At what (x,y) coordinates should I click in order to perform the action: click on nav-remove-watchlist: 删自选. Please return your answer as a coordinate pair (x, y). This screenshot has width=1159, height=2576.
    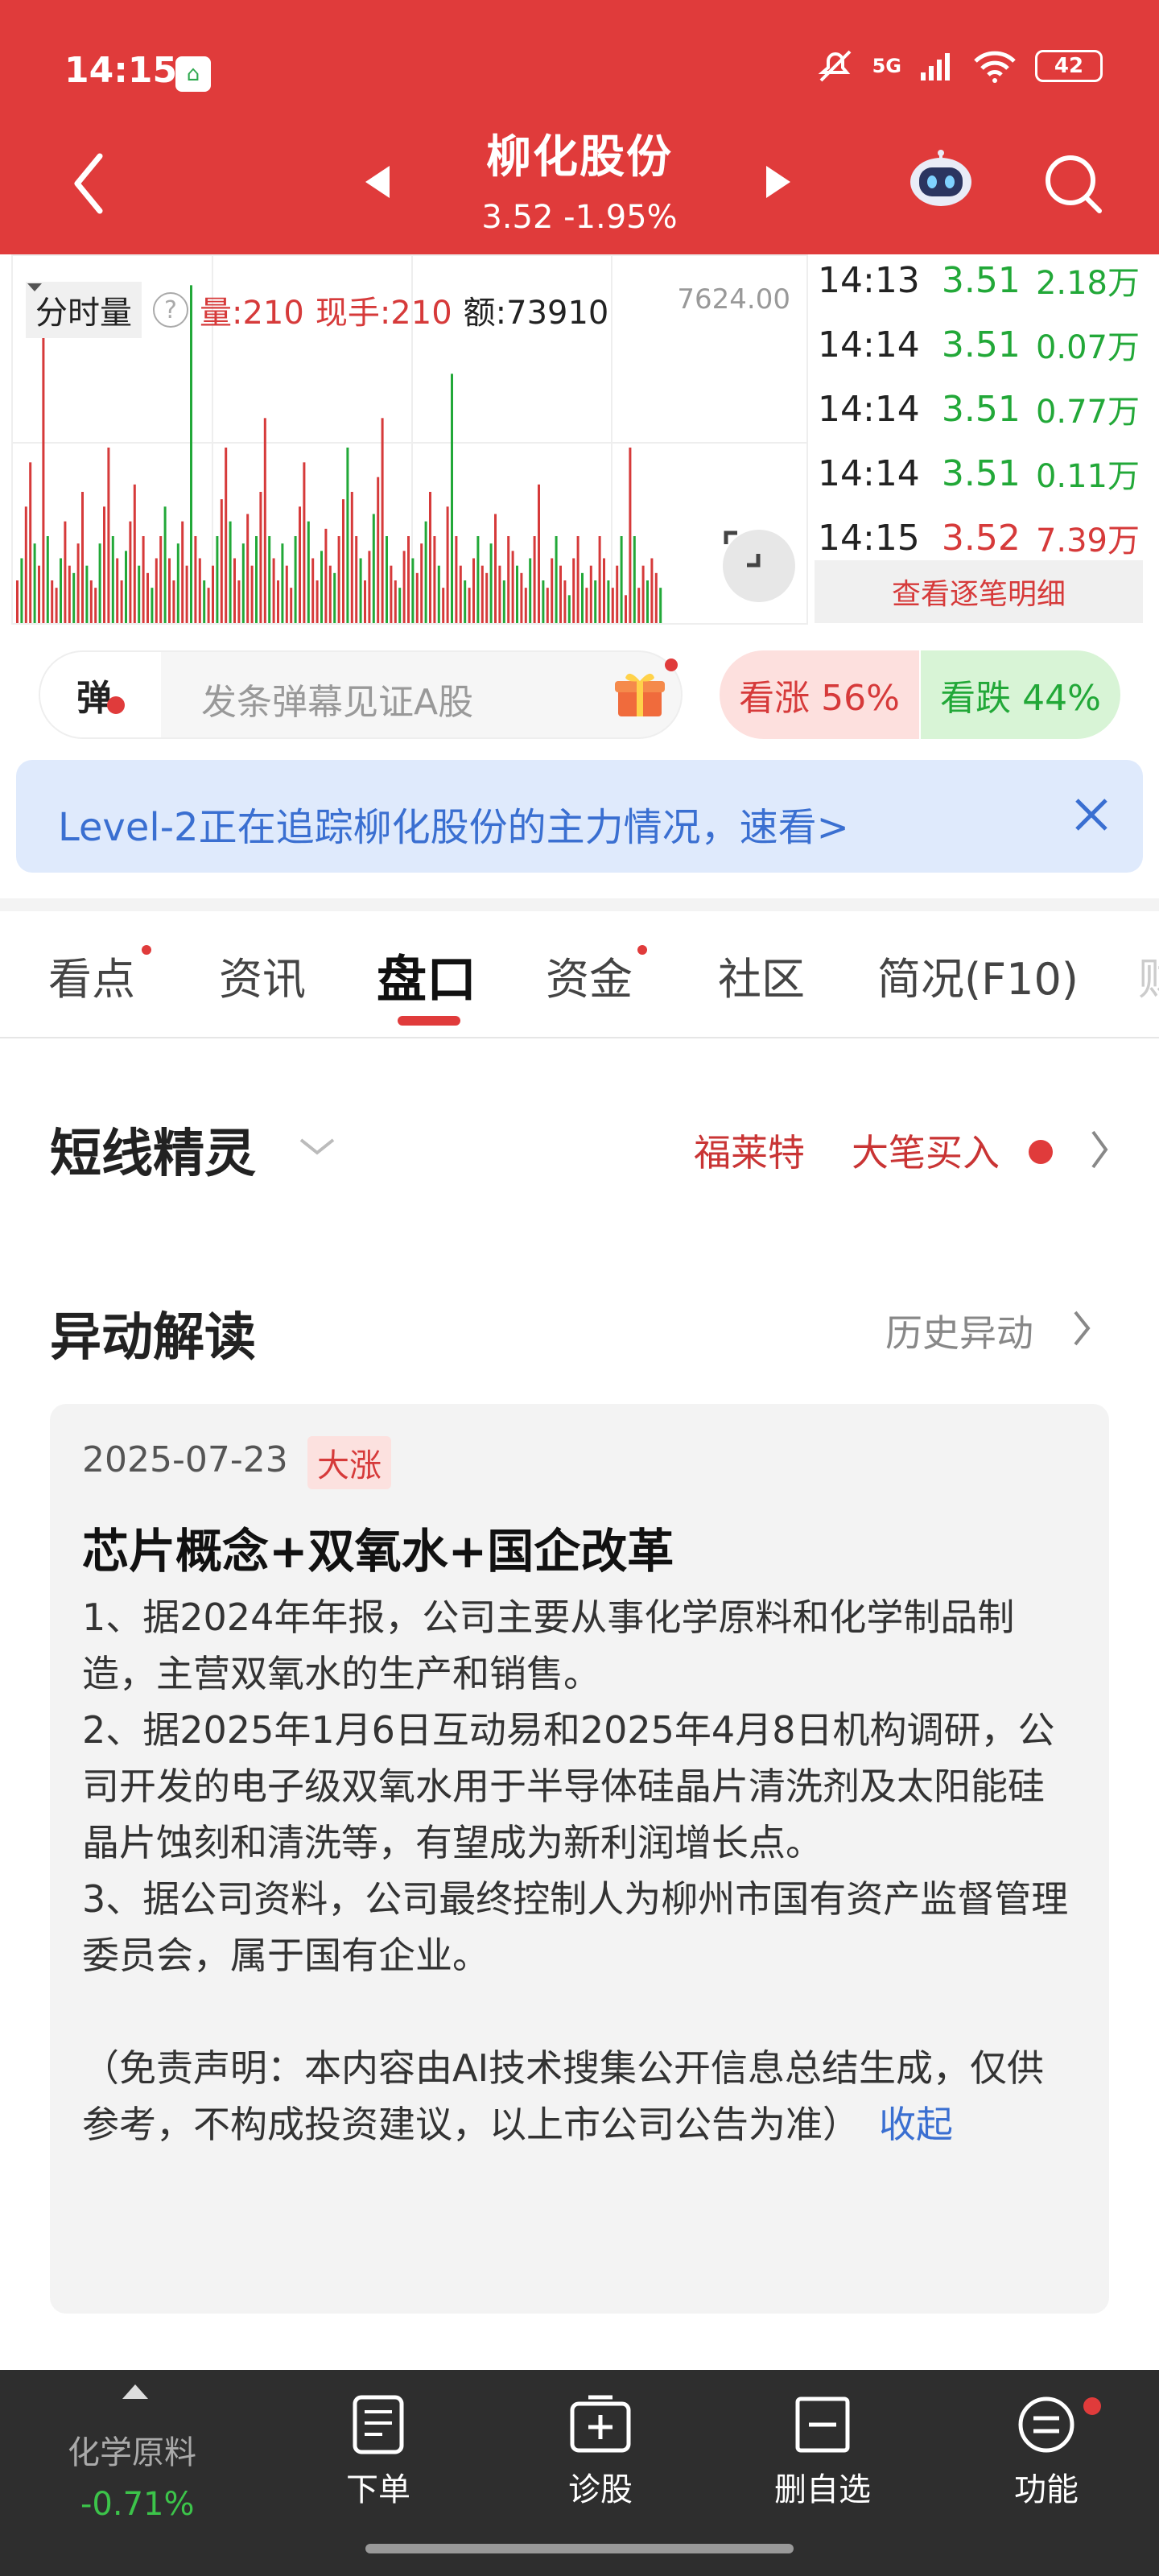
    Looking at the image, I should click on (822, 2452).